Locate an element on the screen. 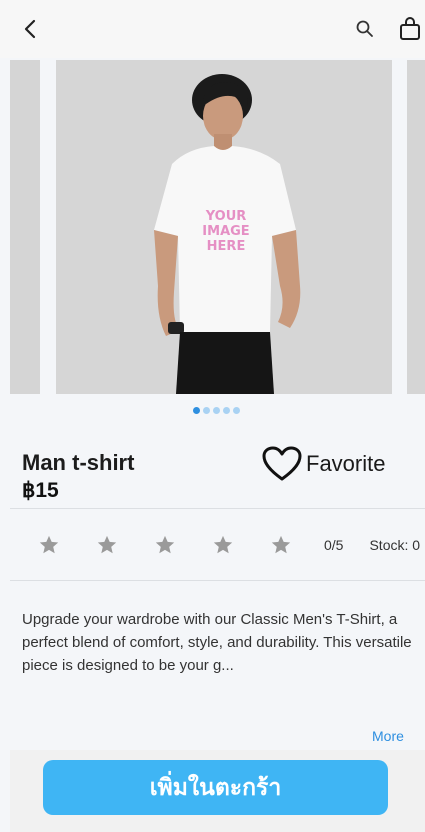 The width and height of the screenshot is (425, 832). more-link: More is located at coordinates (388, 736).